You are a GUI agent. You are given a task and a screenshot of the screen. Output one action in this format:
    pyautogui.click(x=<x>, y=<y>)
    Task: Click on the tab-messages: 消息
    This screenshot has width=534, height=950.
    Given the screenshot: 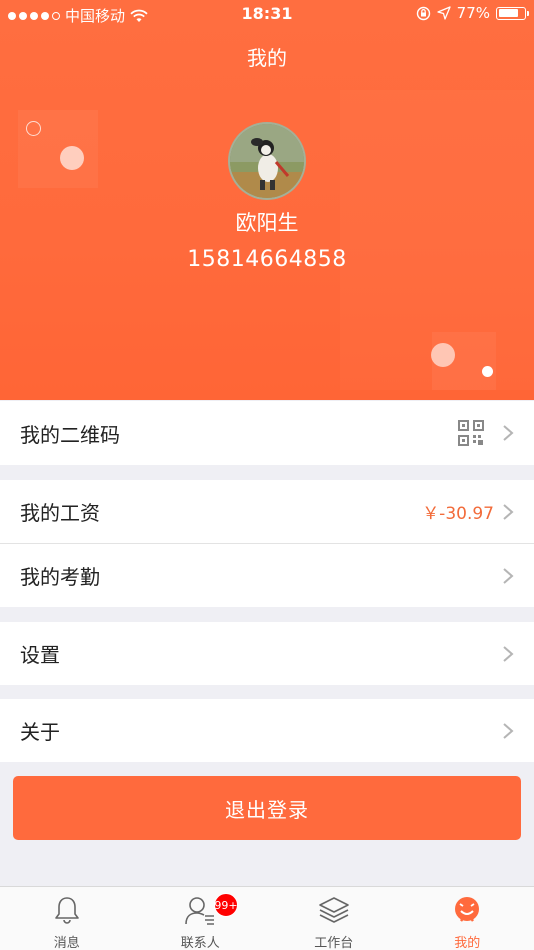 What is the action you would take?
    pyautogui.click(x=67, y=918)
    